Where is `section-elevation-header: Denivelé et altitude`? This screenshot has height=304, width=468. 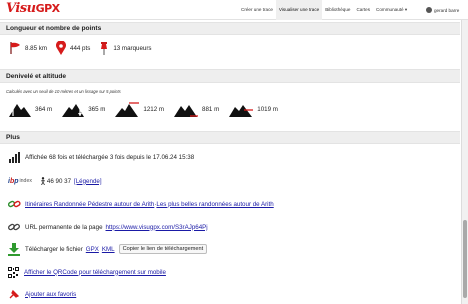
section-elevation-header: Denivelé et altitude is located at coordinates (230, 76).